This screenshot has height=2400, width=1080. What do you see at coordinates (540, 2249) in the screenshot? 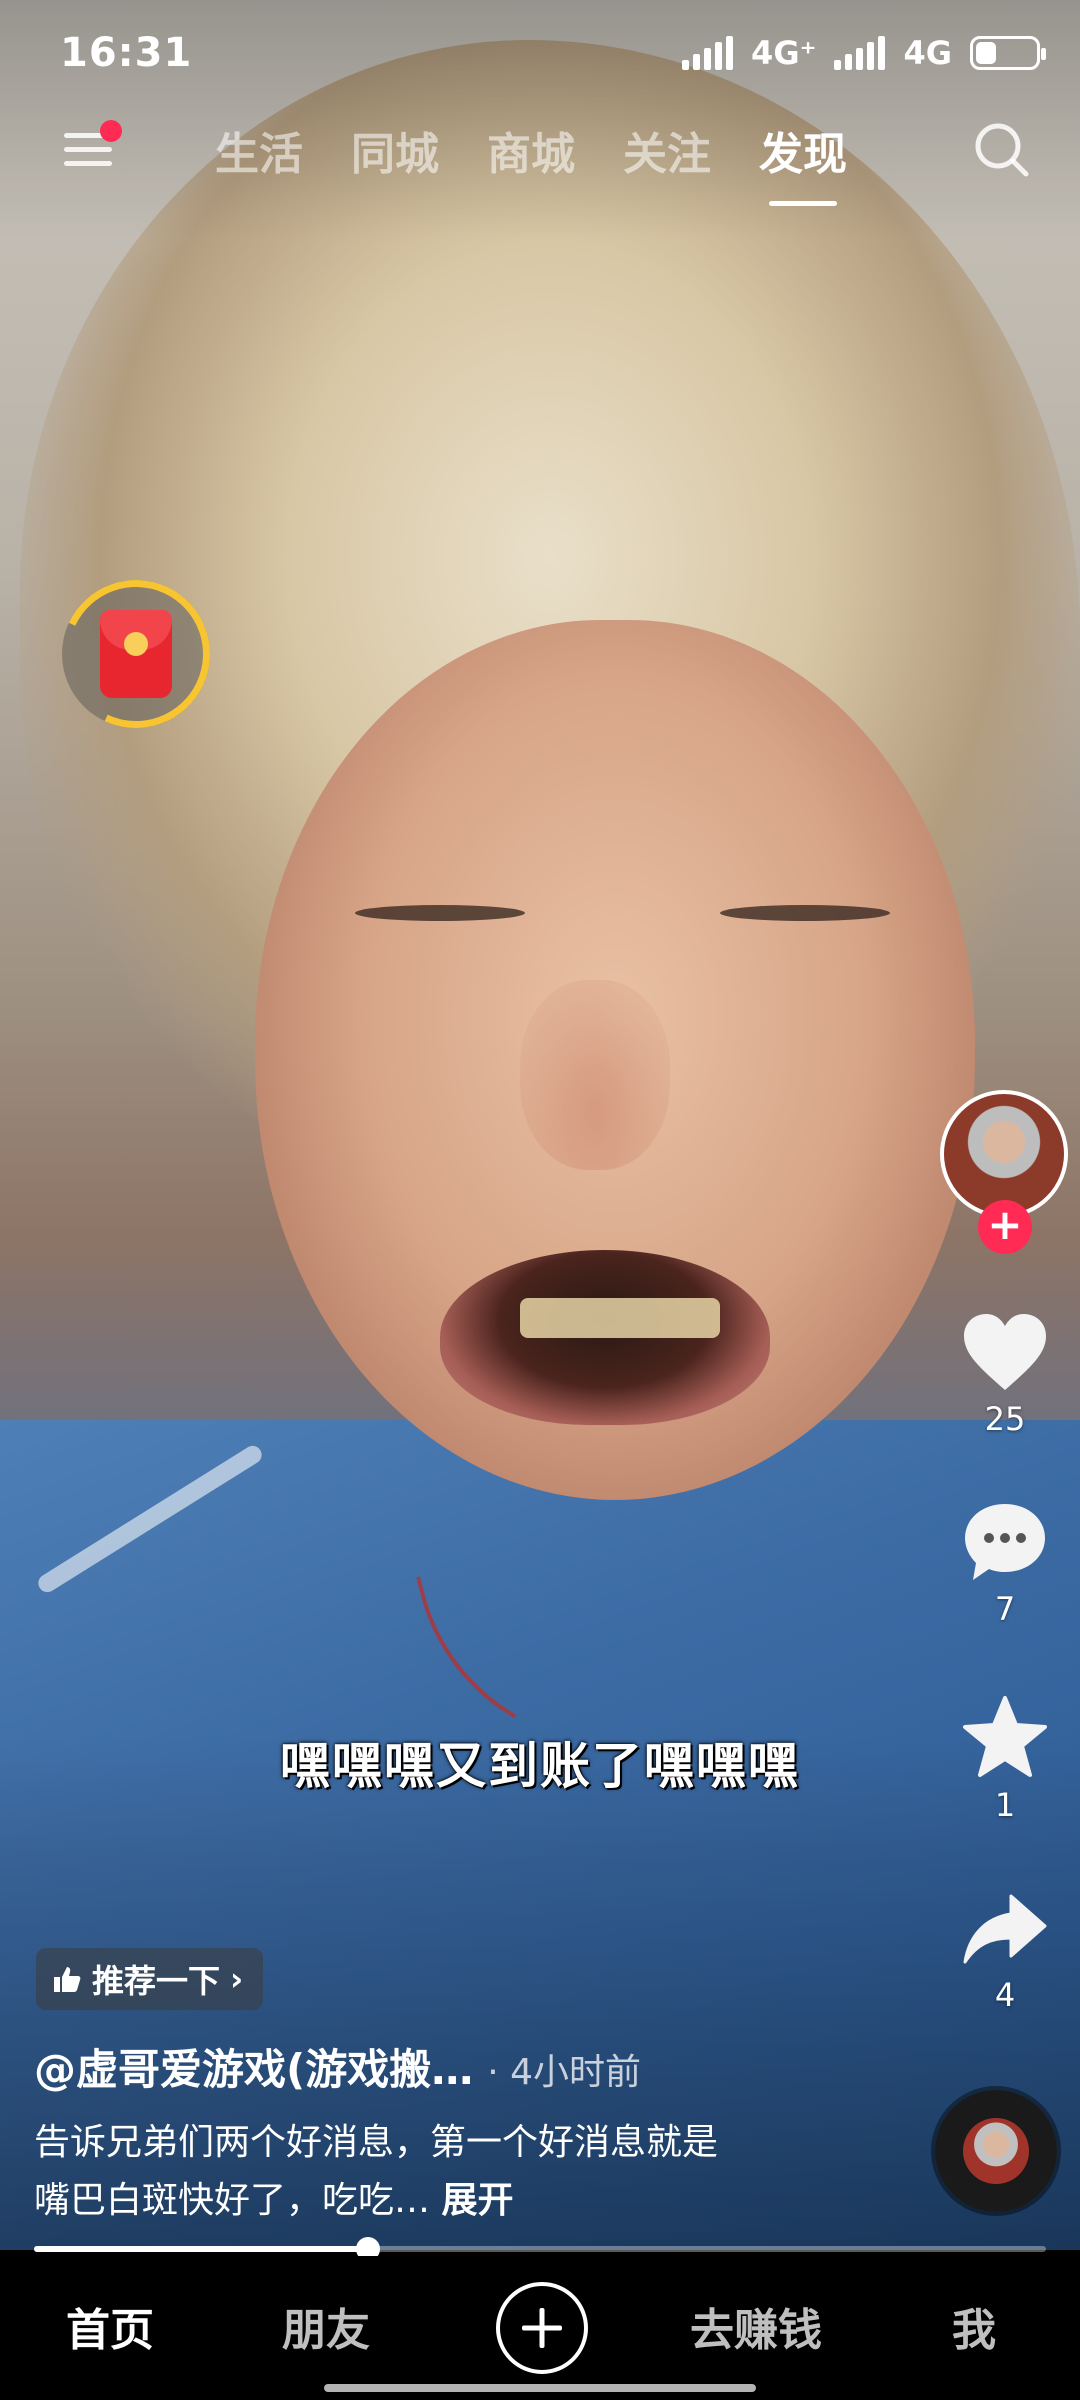
I see `video-progress-bar` at bounding box center [540, 2249].